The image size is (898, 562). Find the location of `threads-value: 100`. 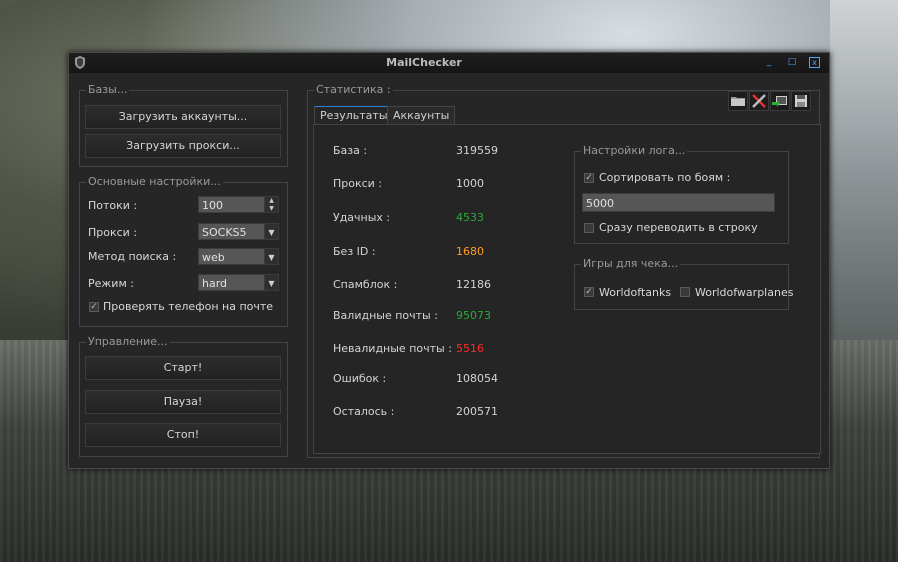

threads-value: 100 is located at coordinates (212, 205).